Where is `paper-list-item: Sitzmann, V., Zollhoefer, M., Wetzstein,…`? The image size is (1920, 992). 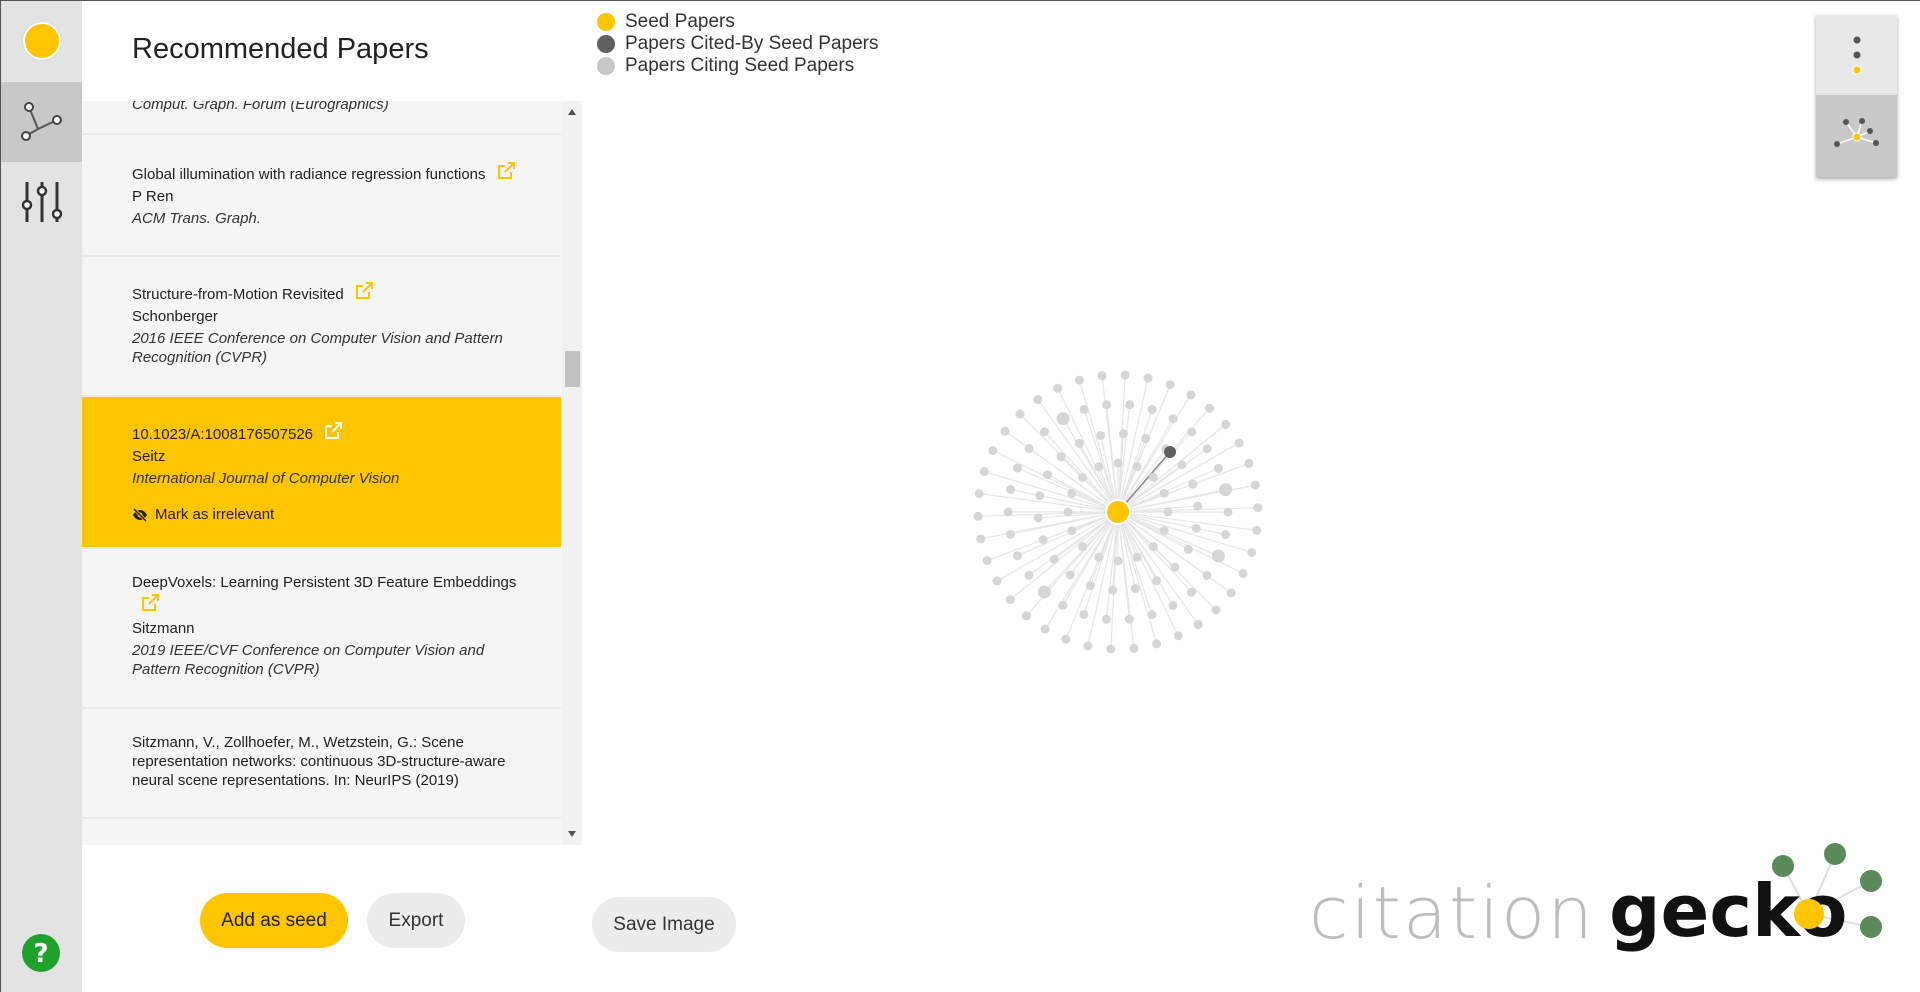
paper-list-item: Sitzmann, V., Zollhoefer, M., Wetzstein,… is located at coordinates (321, 764).